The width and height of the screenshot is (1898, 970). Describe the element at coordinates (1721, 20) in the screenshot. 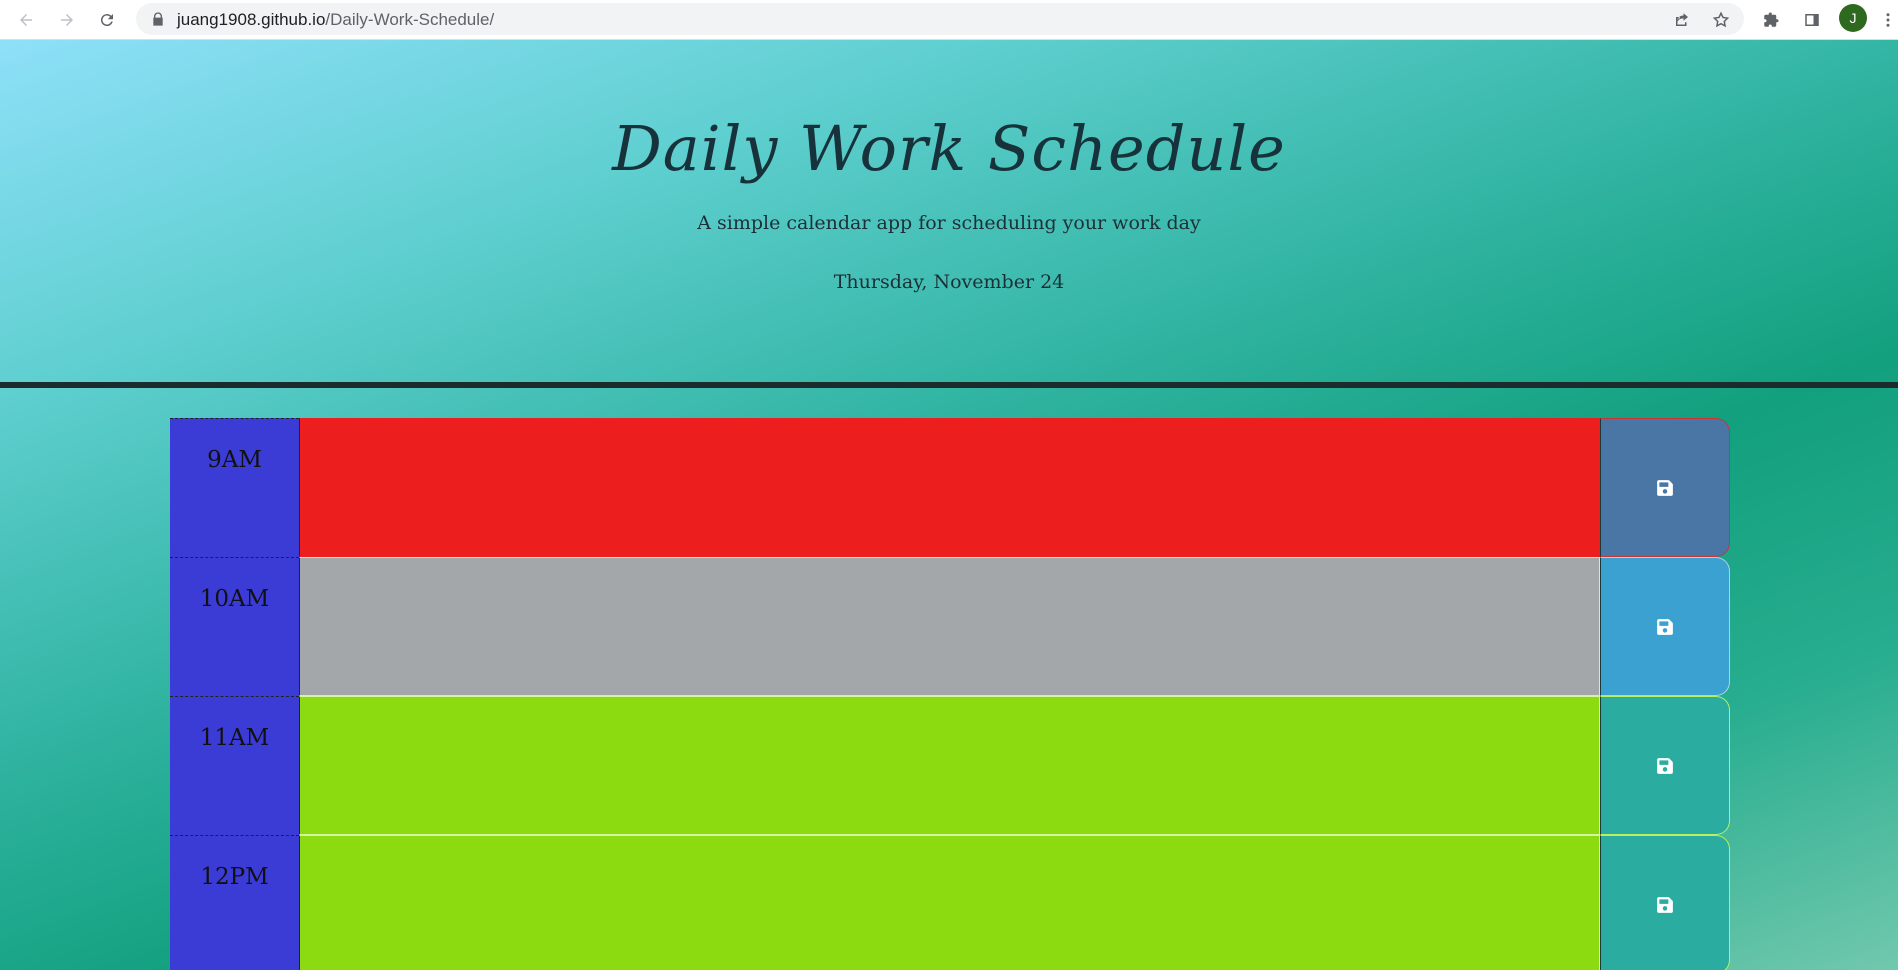

I see `bookmark-star-icon` at that location.